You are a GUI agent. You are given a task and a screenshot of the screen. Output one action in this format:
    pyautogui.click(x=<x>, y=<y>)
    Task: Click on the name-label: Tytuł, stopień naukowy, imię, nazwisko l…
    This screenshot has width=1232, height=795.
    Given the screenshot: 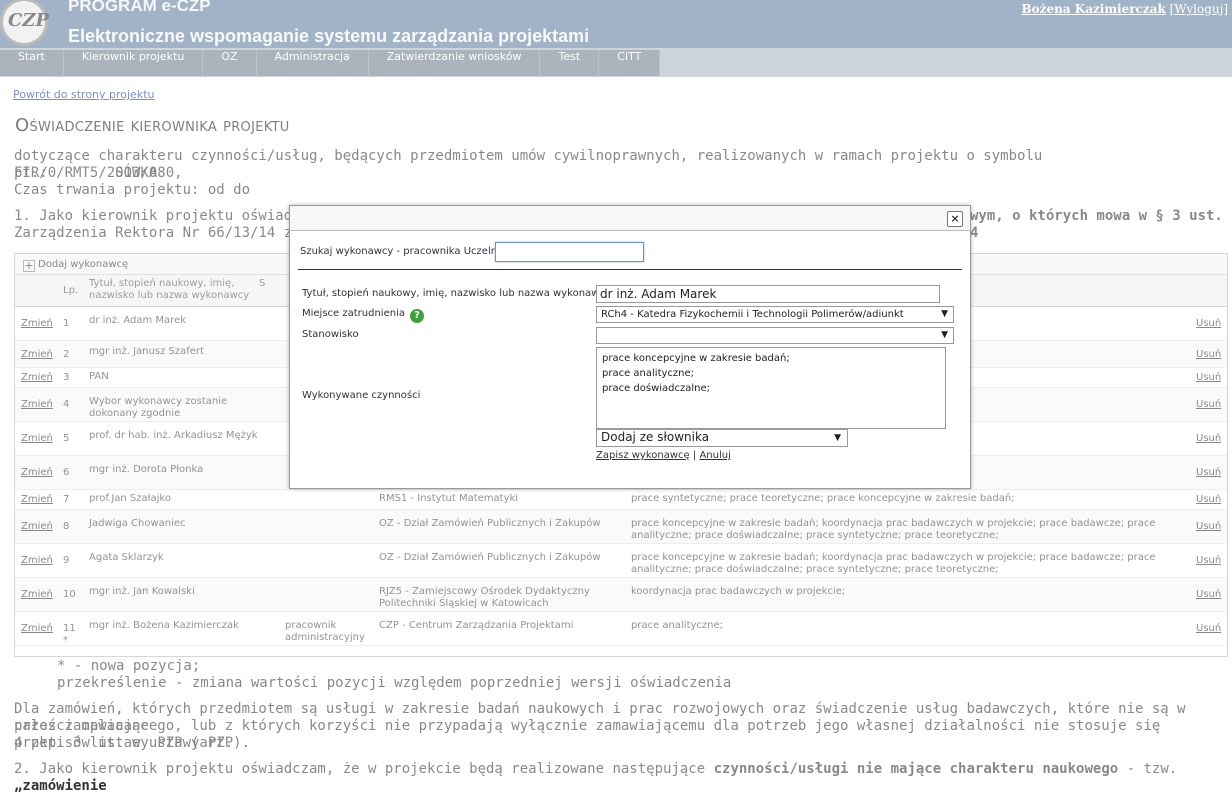 What is the action you would take?
    pyautogui.click(x=456, y=293)
    